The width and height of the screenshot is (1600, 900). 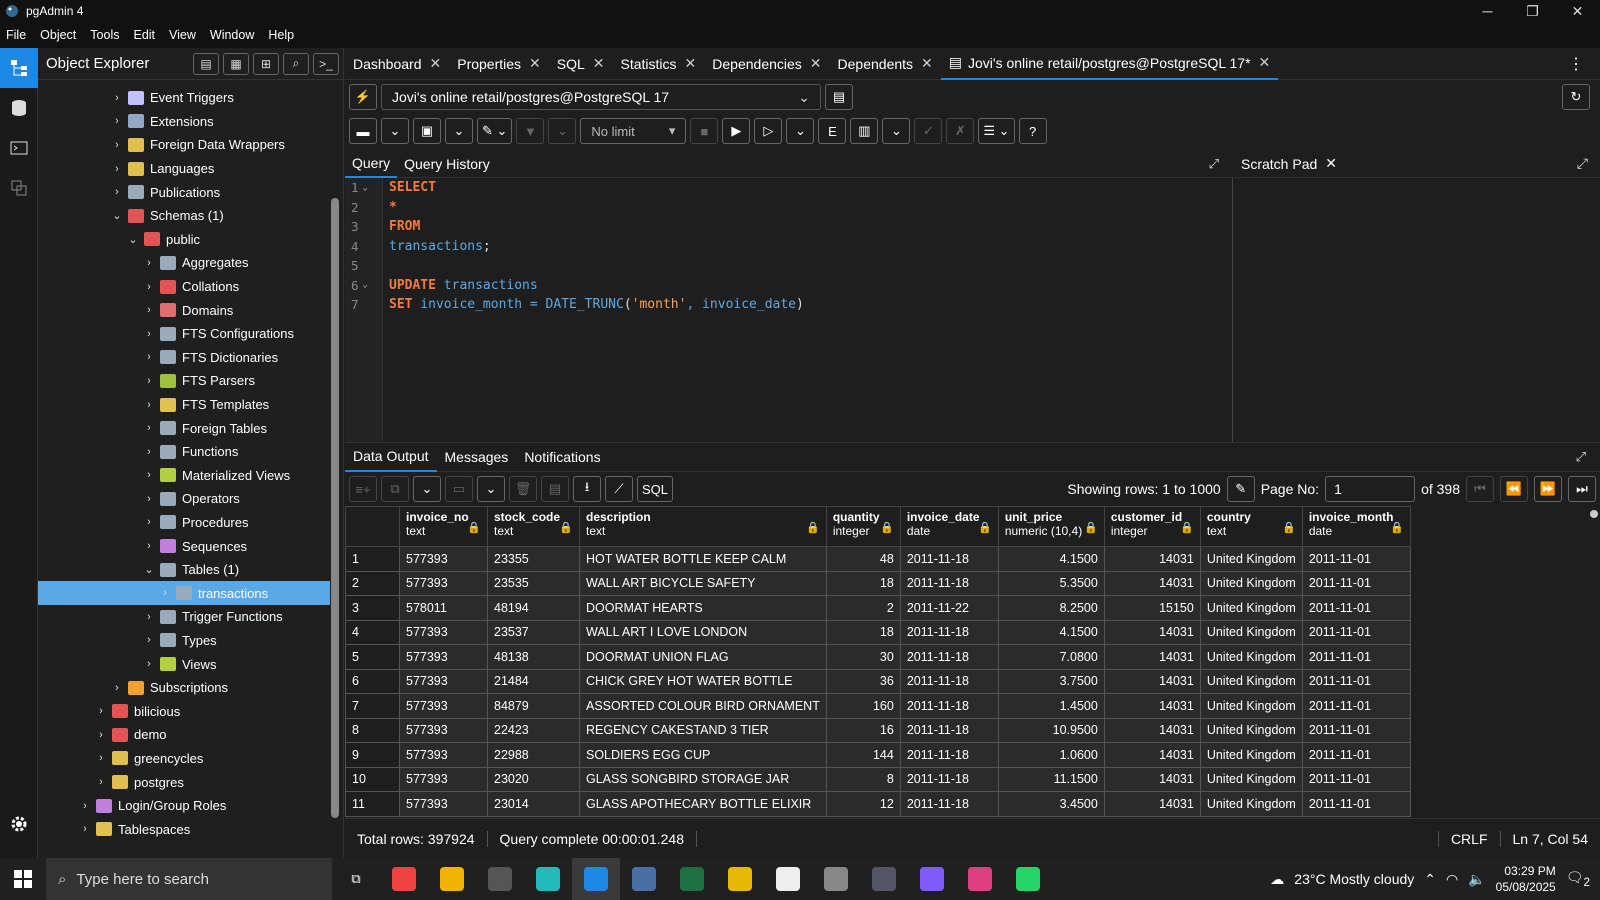 What do you see at coordinates (372, 804) in the screenshot?
I see `row-number: 11` at bounding box center [372, 804].